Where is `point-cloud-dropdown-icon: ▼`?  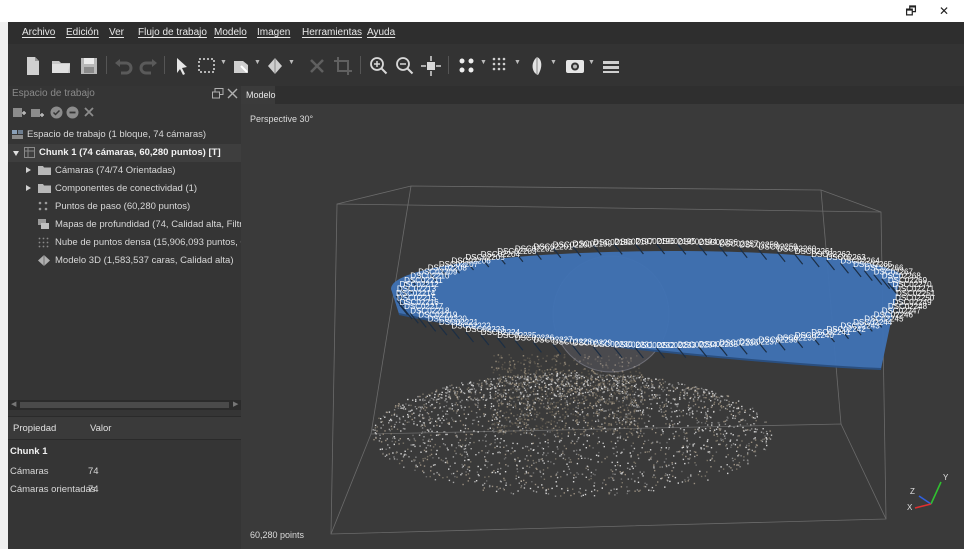 point-cloud-dropdown-icon: ▼ is located at coordinates (484, 63).